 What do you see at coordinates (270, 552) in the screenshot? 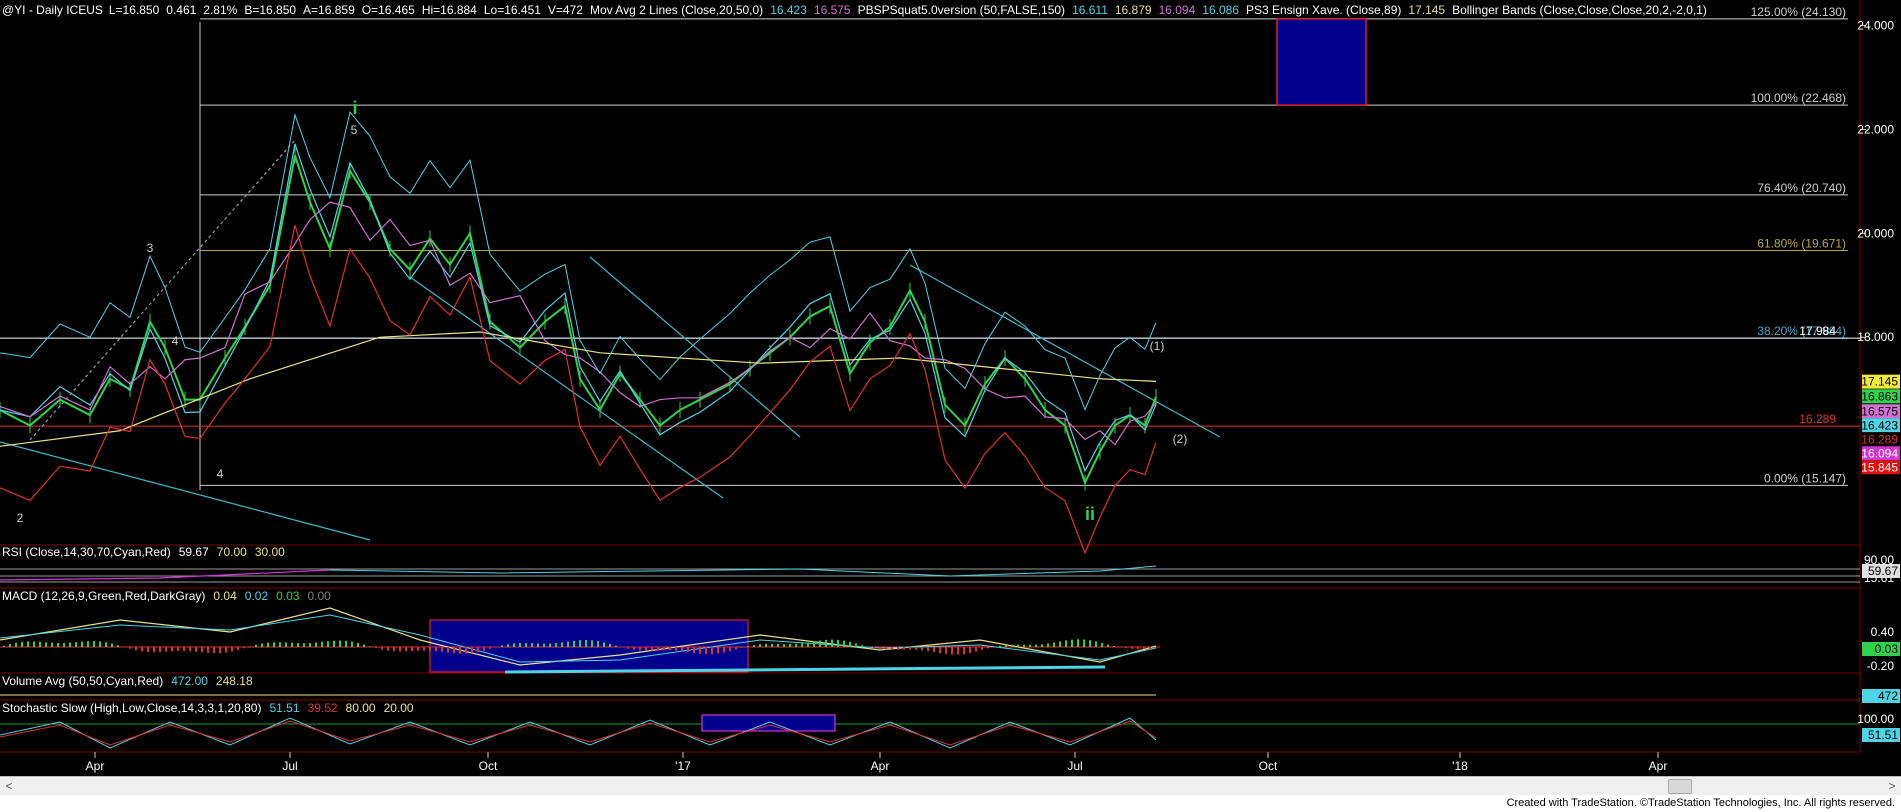
I see `indicator-value: 30.00` at bounding box center [270, 552].